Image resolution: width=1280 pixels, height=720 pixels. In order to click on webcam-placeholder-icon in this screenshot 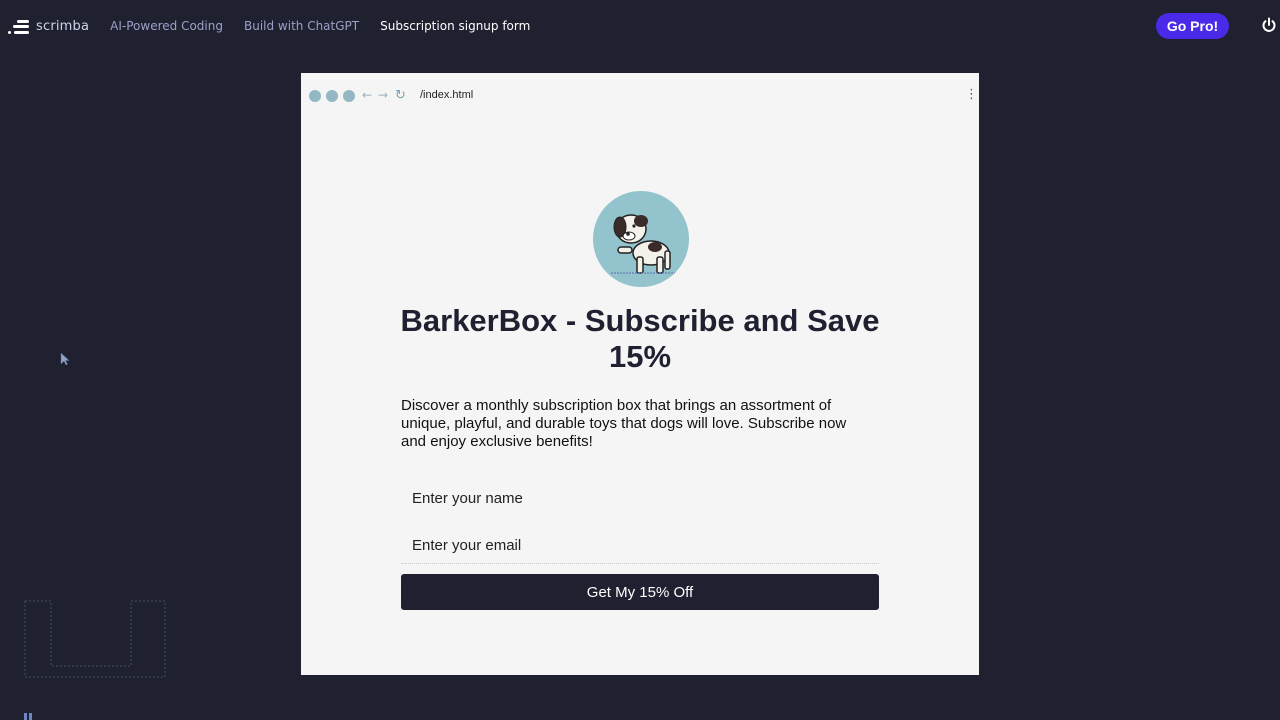, I will do `click(95, 639)`.